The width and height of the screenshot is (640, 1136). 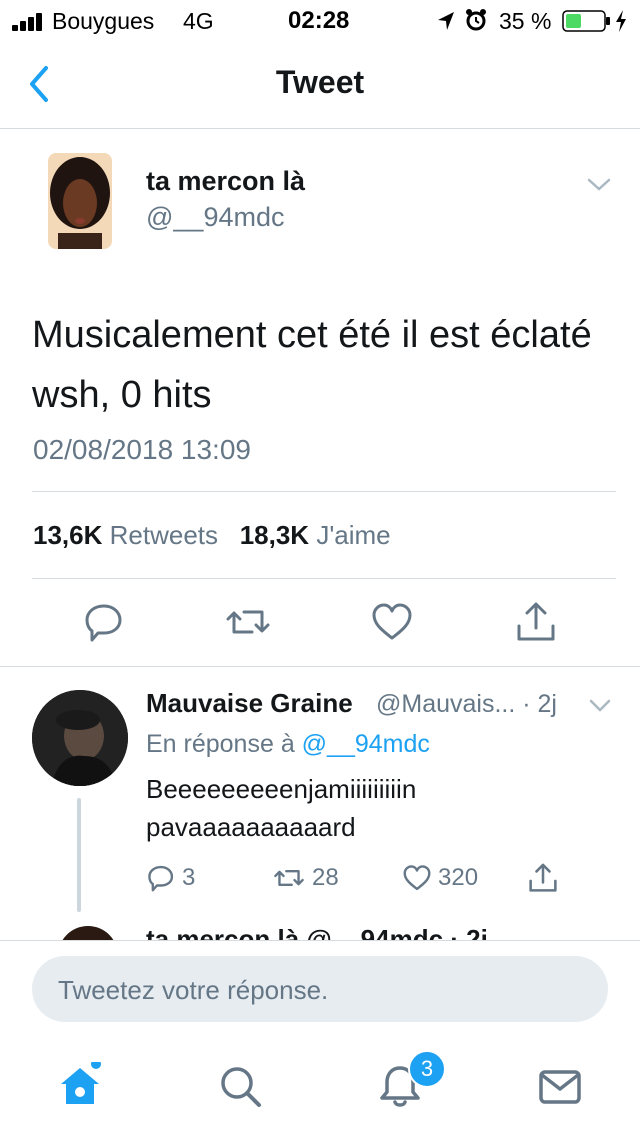 I want to click on status-bar: Bouygues 4G 02:28 35 %, so click(x=320, y=20).